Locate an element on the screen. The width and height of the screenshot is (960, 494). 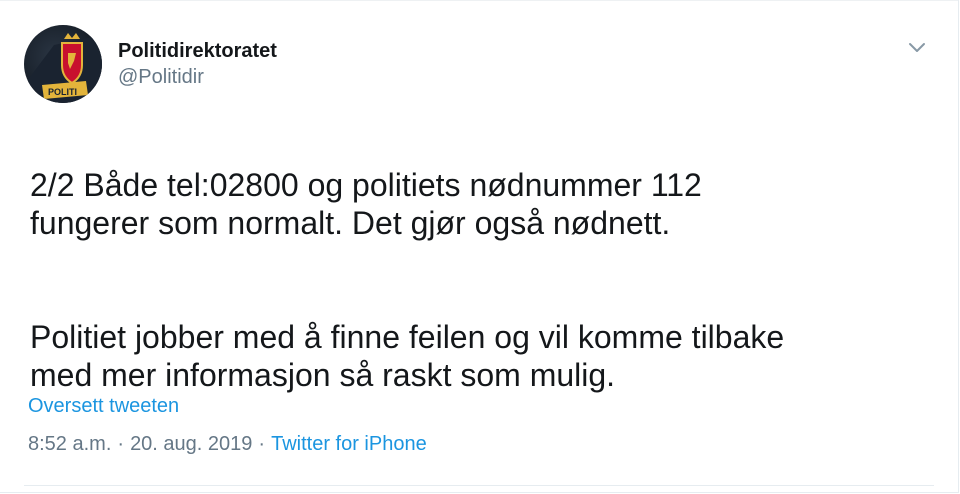
avatar: POLITI is located at coordinates (63, 64).